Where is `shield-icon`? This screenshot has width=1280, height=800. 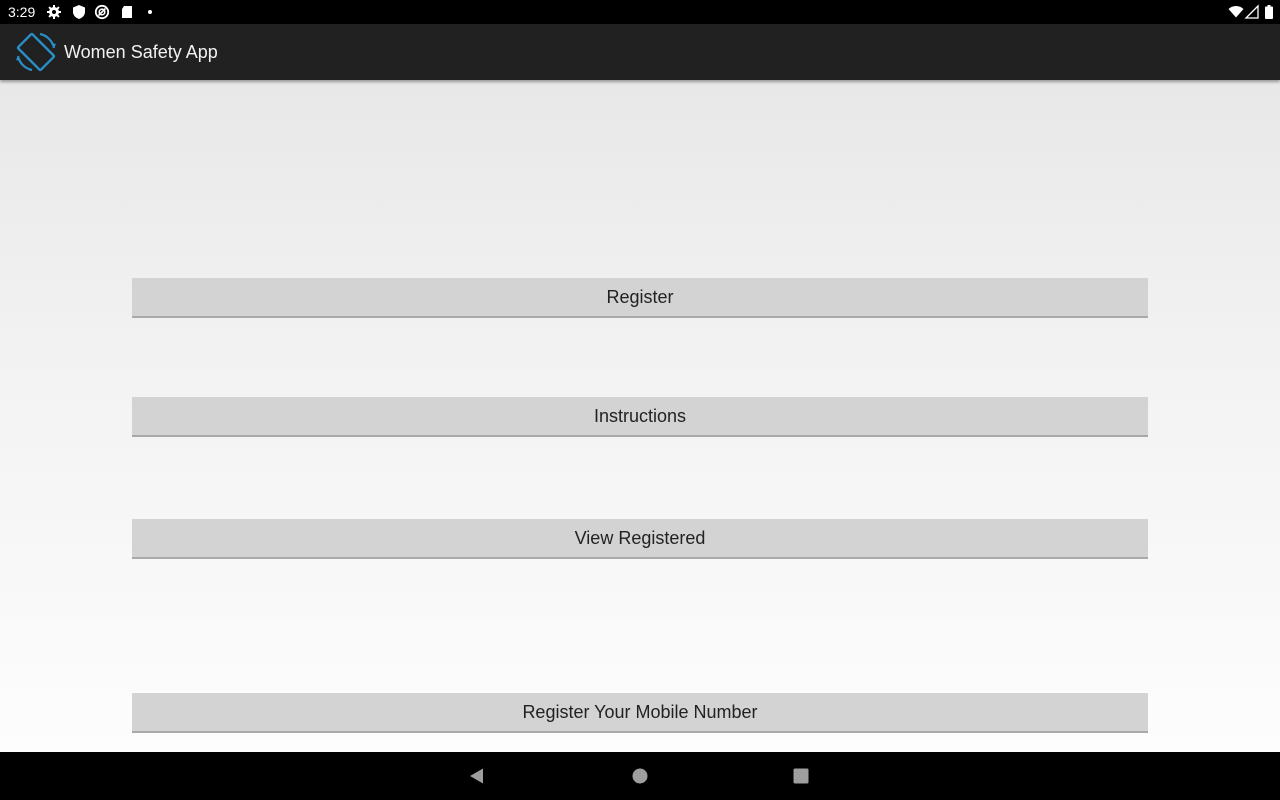
shield-icon is located at coordinates (79, 12).